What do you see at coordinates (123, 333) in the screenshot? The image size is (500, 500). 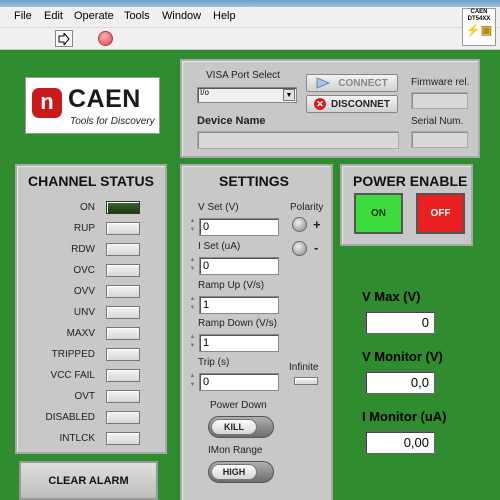 I see `status-led-maxv` at bounding box center [123, 333].